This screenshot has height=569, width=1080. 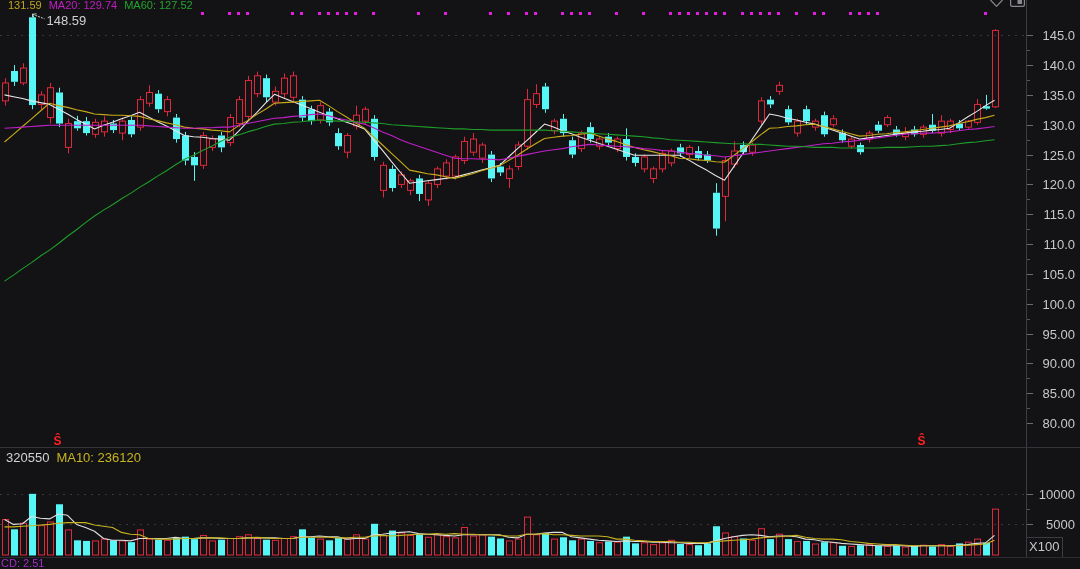 I want to click on indicator-value: CD: 2.51, so click(x=23, y=563).